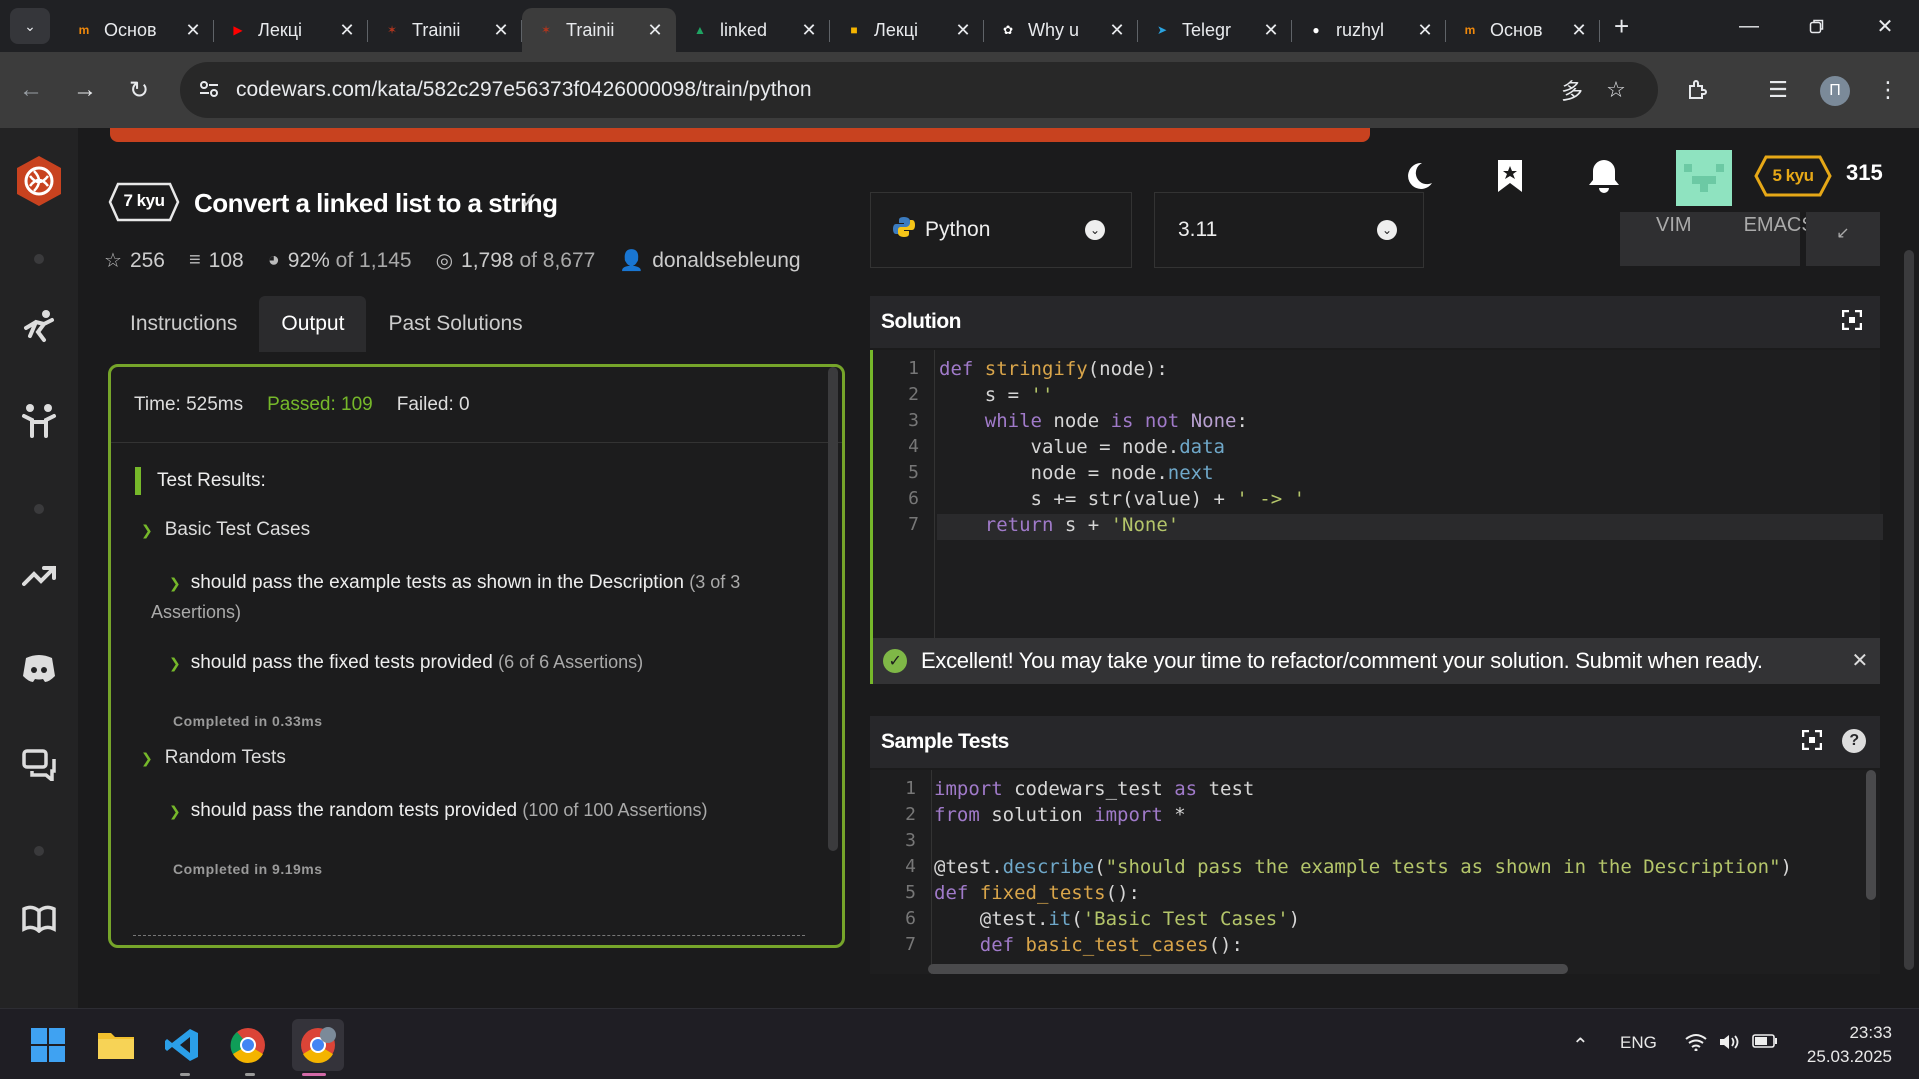 This screenshot has height=1079, width=1919. I want to click on start-windows-icon, so click(48, 1045).